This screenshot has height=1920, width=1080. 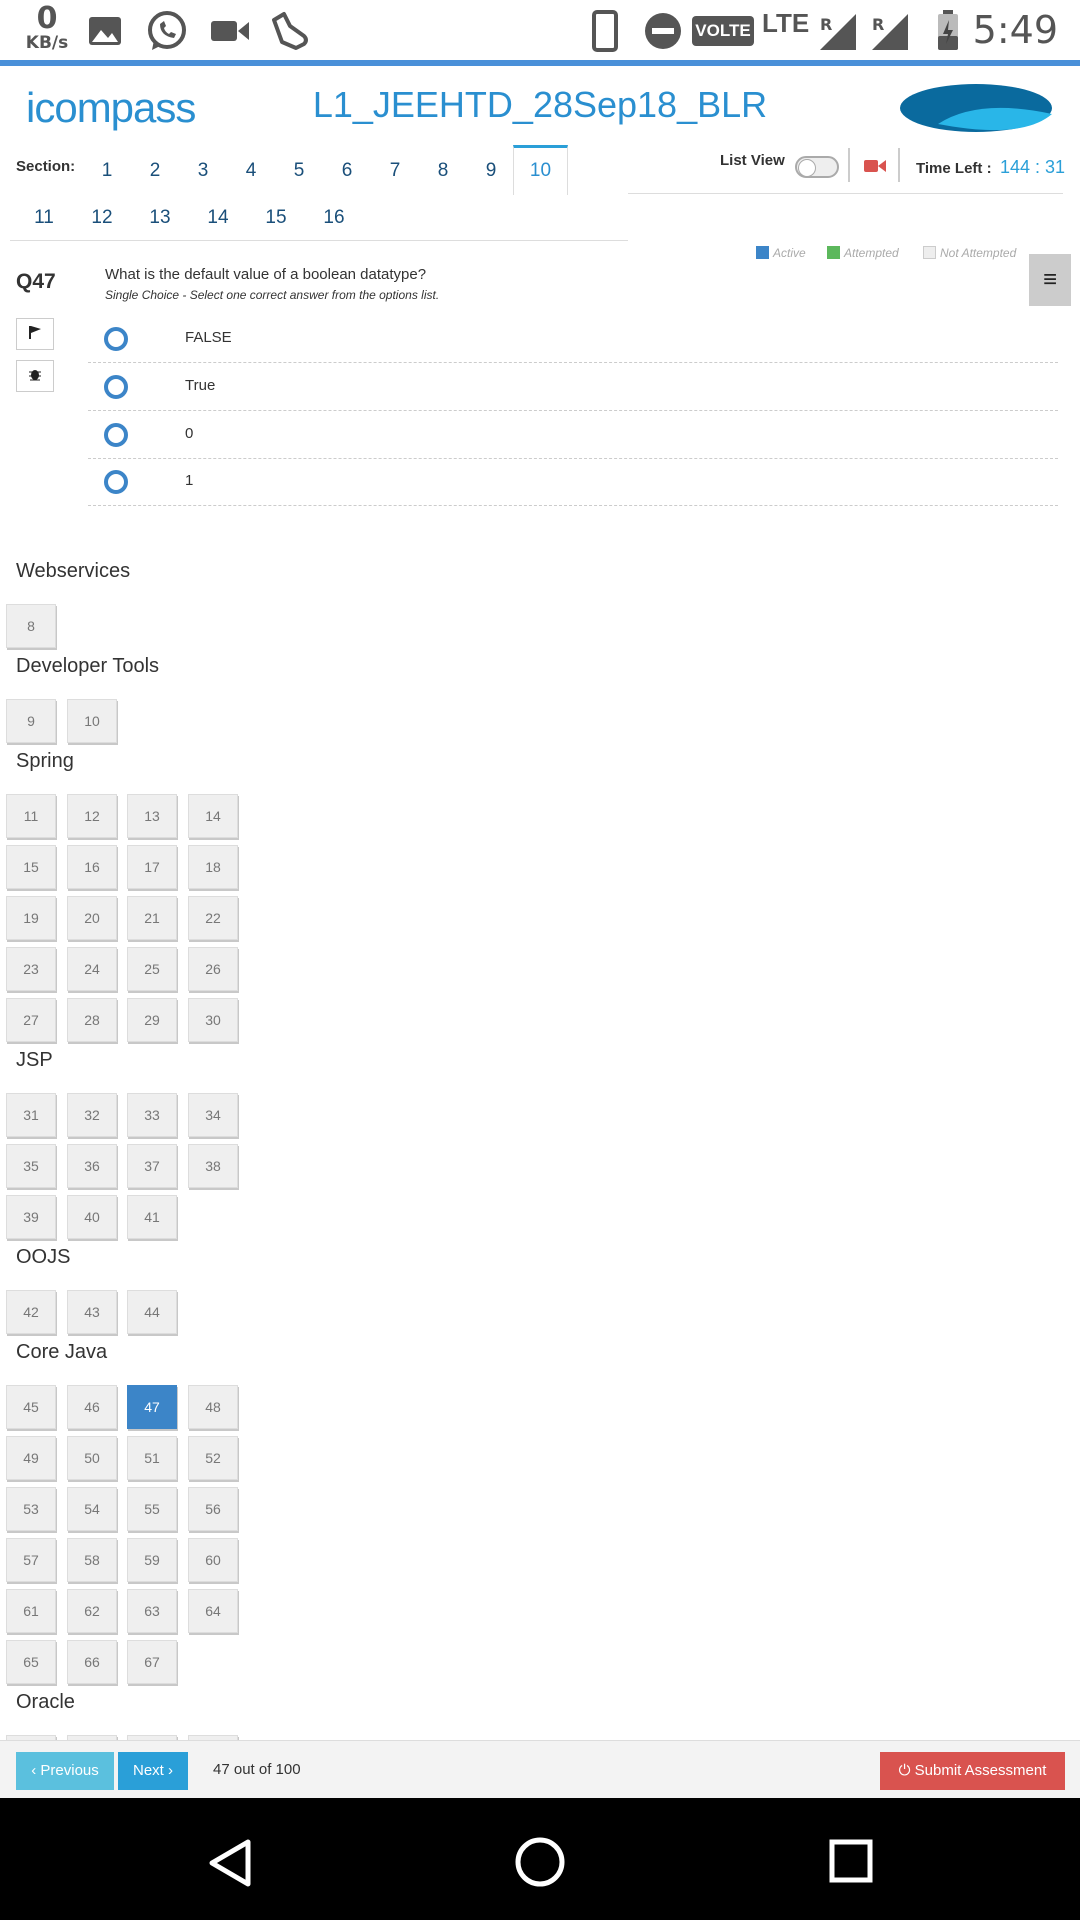 What do you see at coordinates (573, 387) in the screenshot?
I see `answer-option: True` at bounding box center [573, 387].